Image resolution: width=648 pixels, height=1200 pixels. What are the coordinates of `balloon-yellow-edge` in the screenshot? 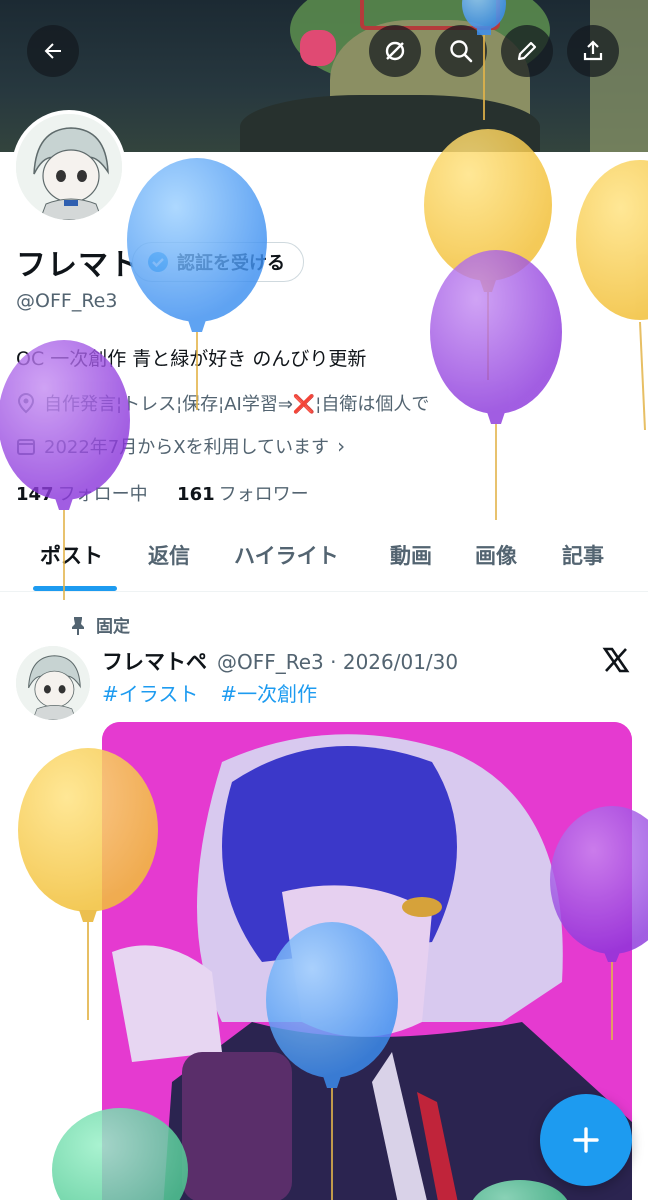 It's located at (612, 295).